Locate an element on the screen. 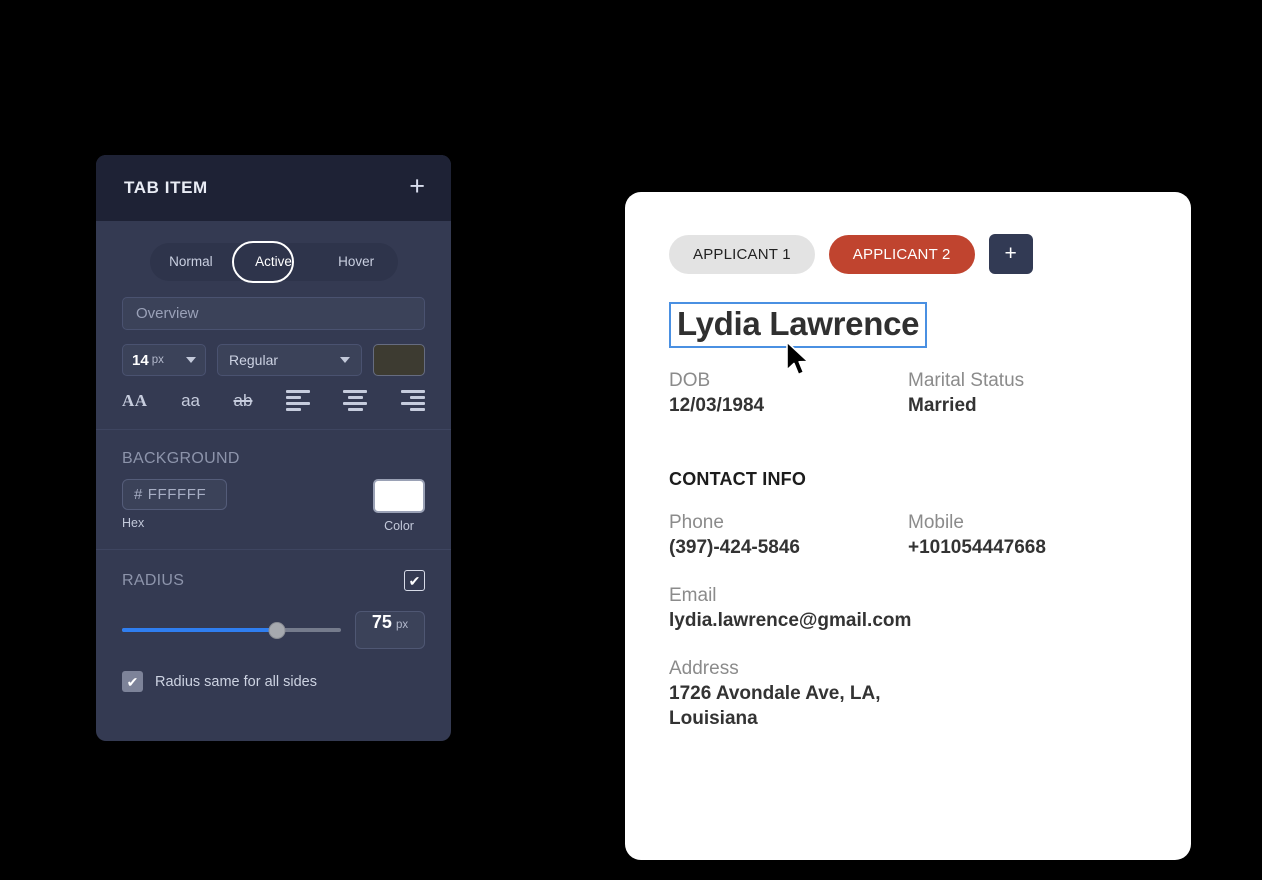 This screenshot has width=1262, height=880. phone-value: (397)-424-5846 is located at coordinates (788, 548).